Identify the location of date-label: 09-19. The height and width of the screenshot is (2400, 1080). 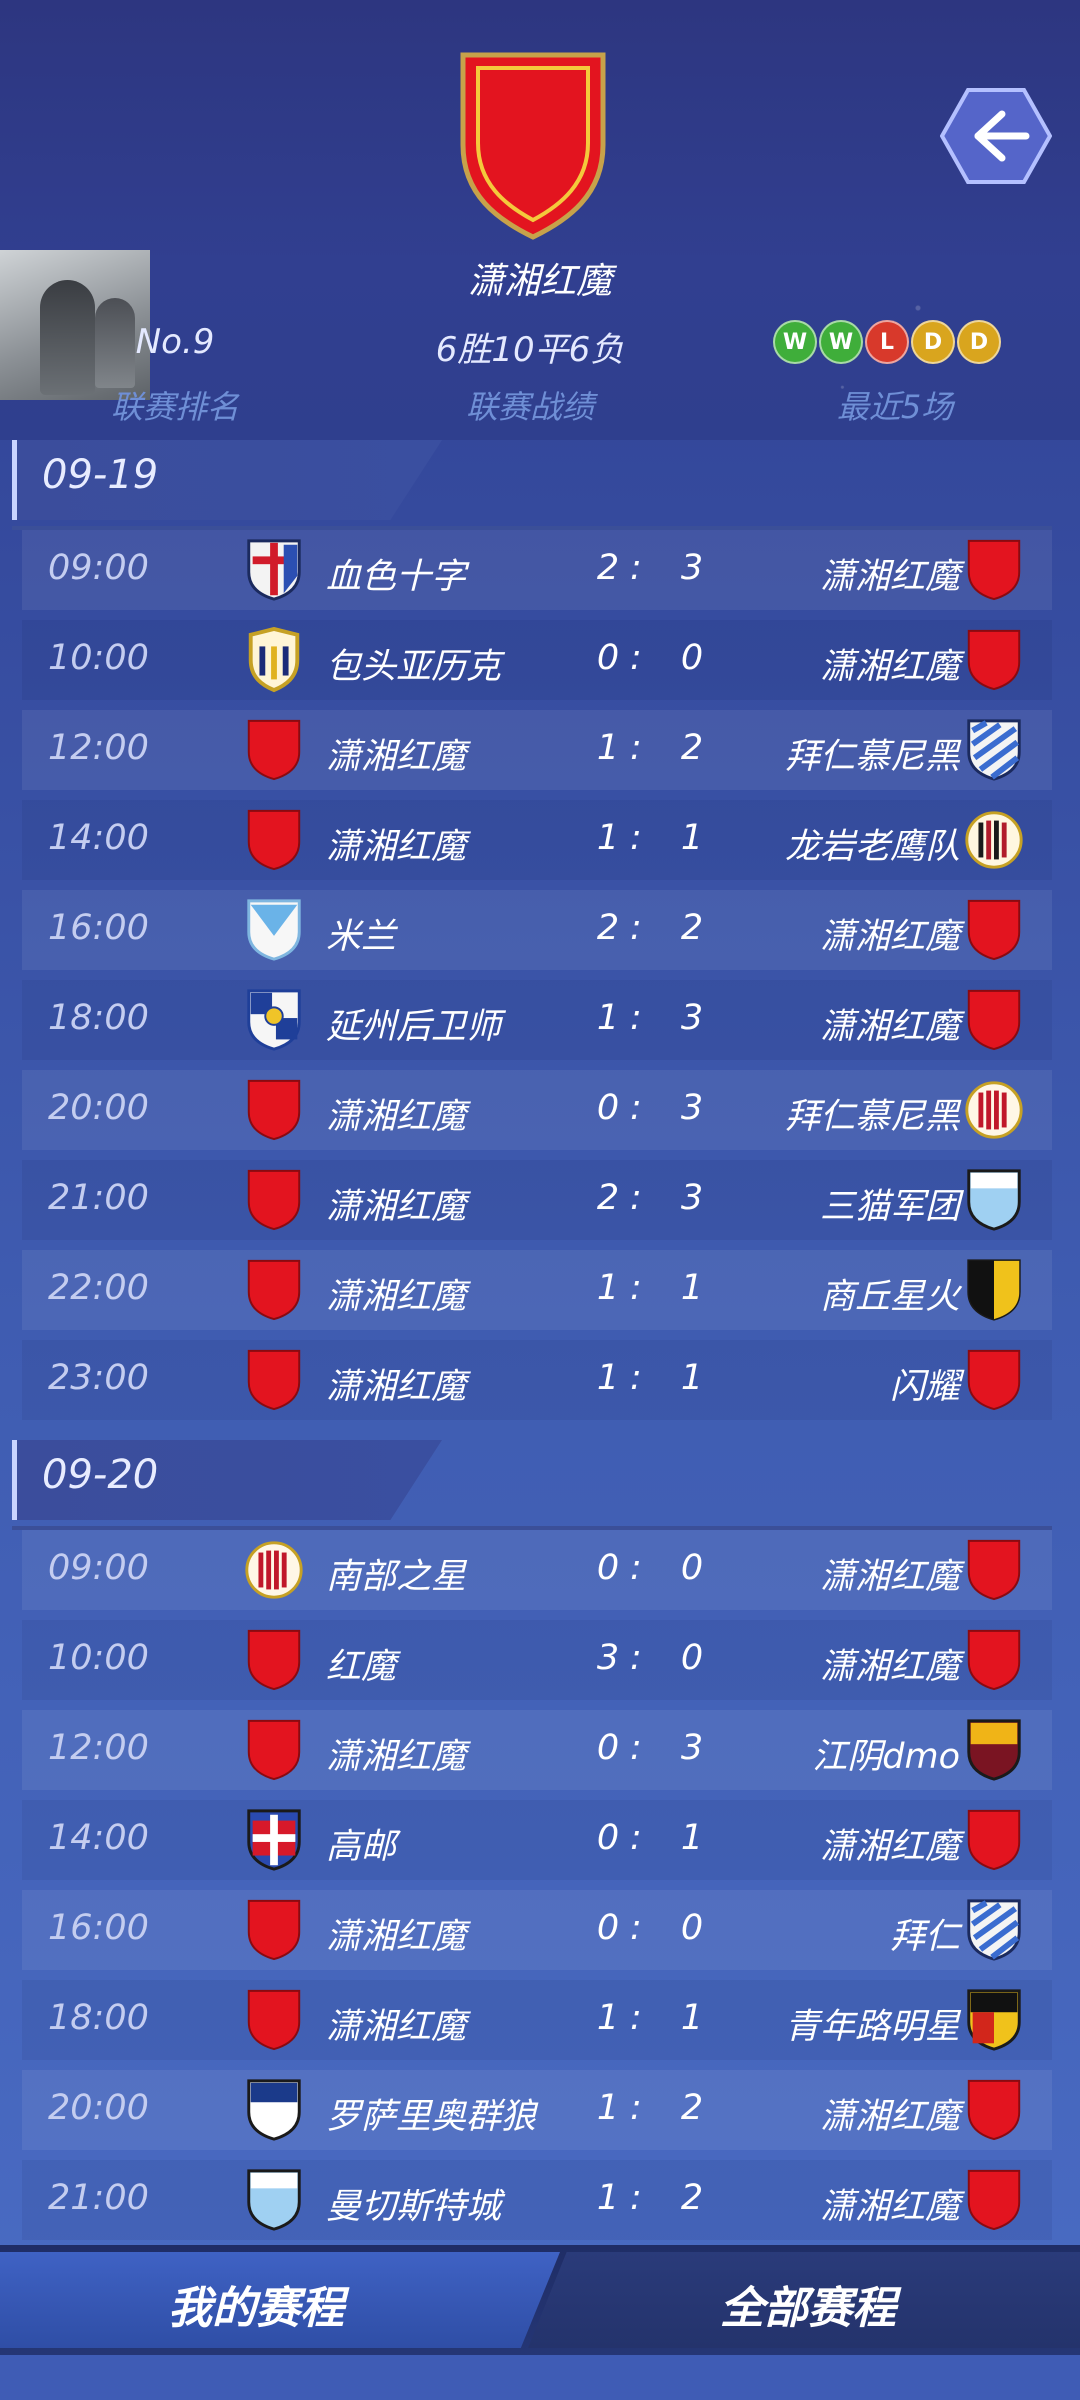
(100, 475).